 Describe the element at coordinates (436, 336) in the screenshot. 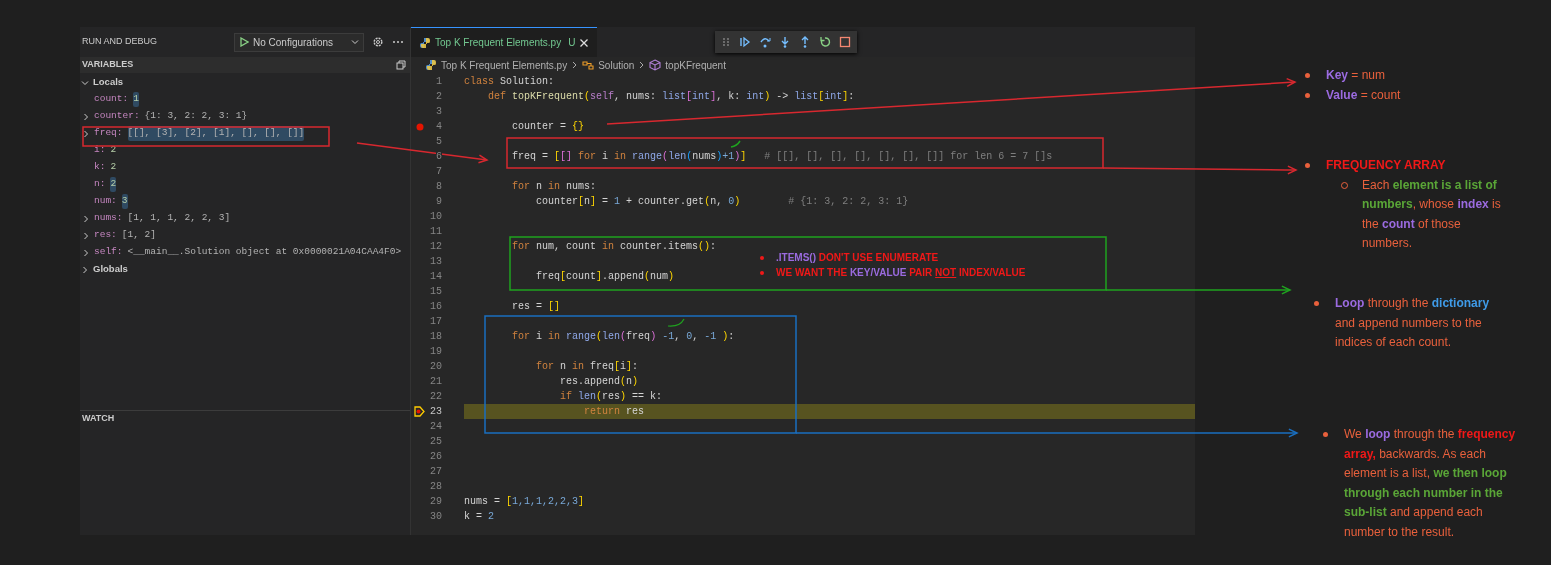

I see `line-number: 18` at that location.